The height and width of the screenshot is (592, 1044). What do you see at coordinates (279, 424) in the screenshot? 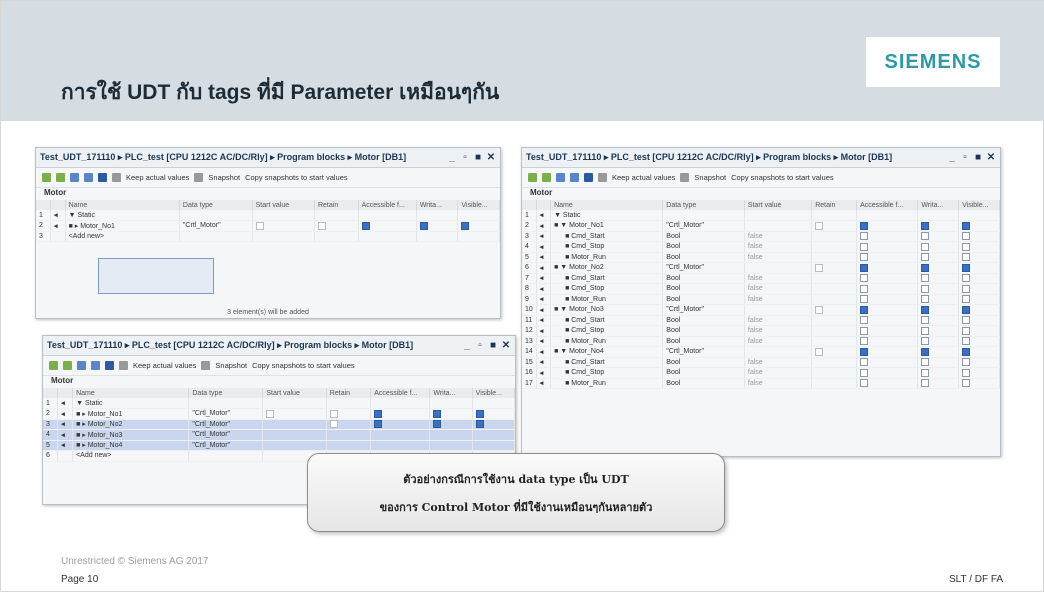
I see `table-row: 3 ◂ ■ ▸ Motor_No2 "Crtl_Motor"` at bounding box center [279, 424].